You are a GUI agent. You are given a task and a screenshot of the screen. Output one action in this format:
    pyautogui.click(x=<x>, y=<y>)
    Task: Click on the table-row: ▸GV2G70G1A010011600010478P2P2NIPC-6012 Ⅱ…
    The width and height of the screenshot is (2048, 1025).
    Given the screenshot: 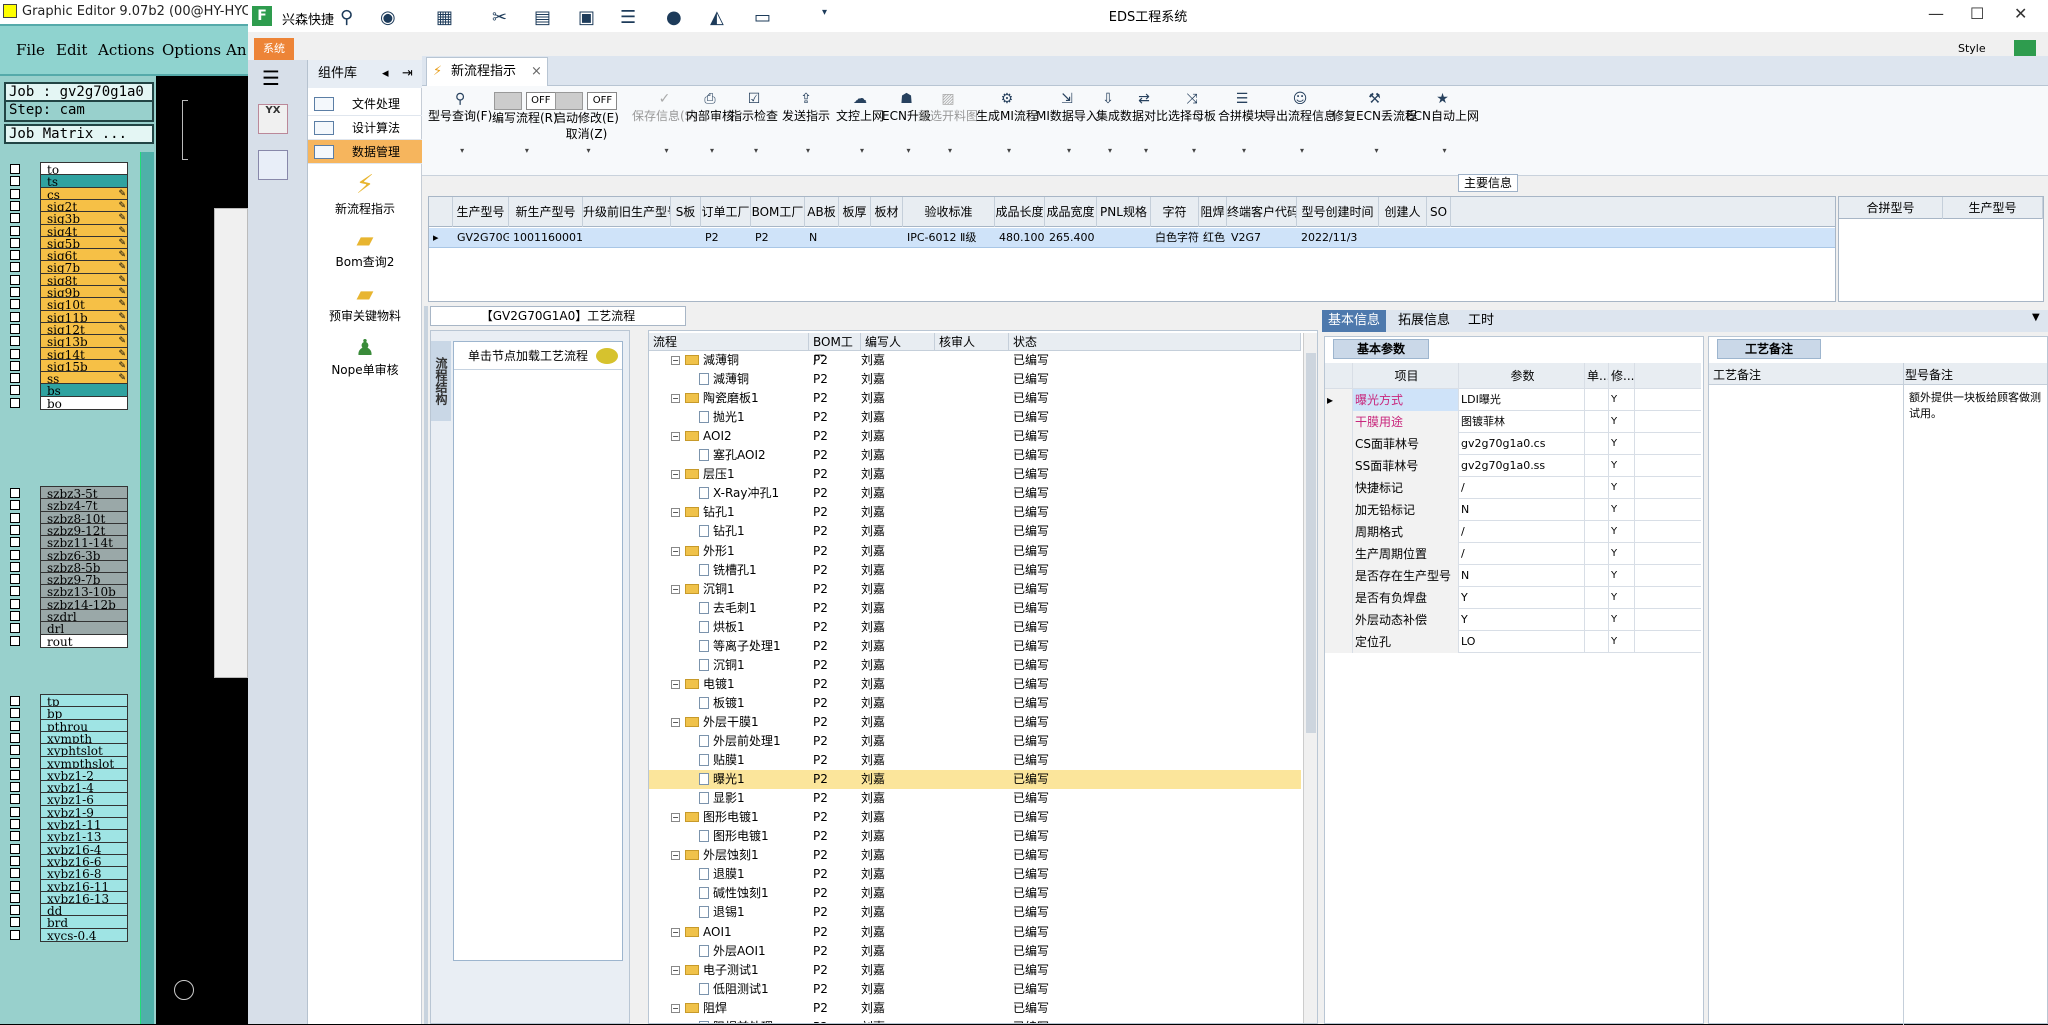 What is the action you would take?
    pyautogui.click(x=1132, y=238)
    